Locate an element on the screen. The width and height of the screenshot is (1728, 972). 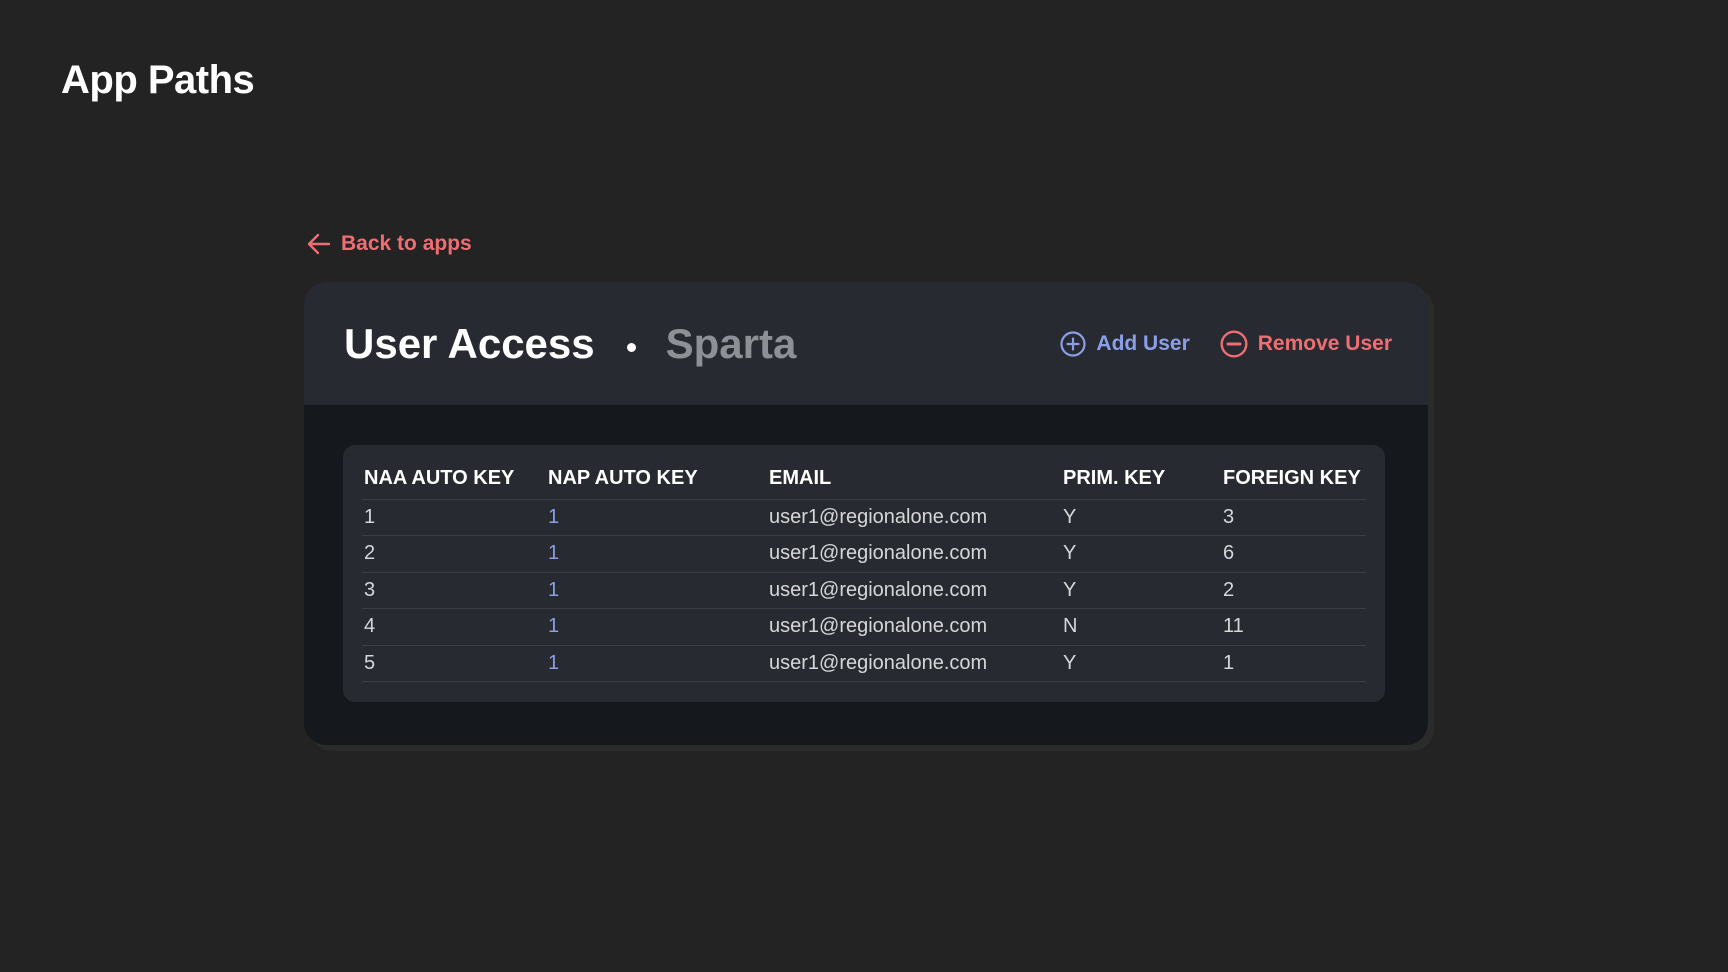
card-header: User Access Sparta Add User Remove User is located at coordinates (866, 343).